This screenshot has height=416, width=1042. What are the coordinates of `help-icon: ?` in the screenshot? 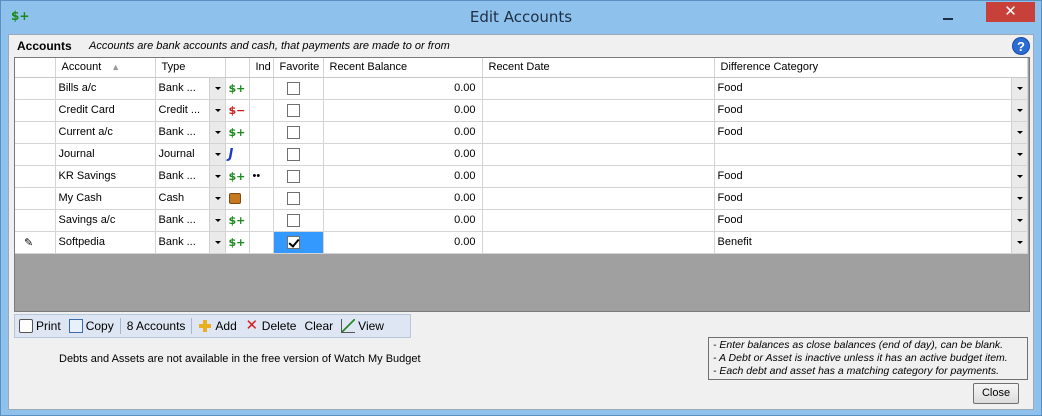 It's located at (1021, 46).